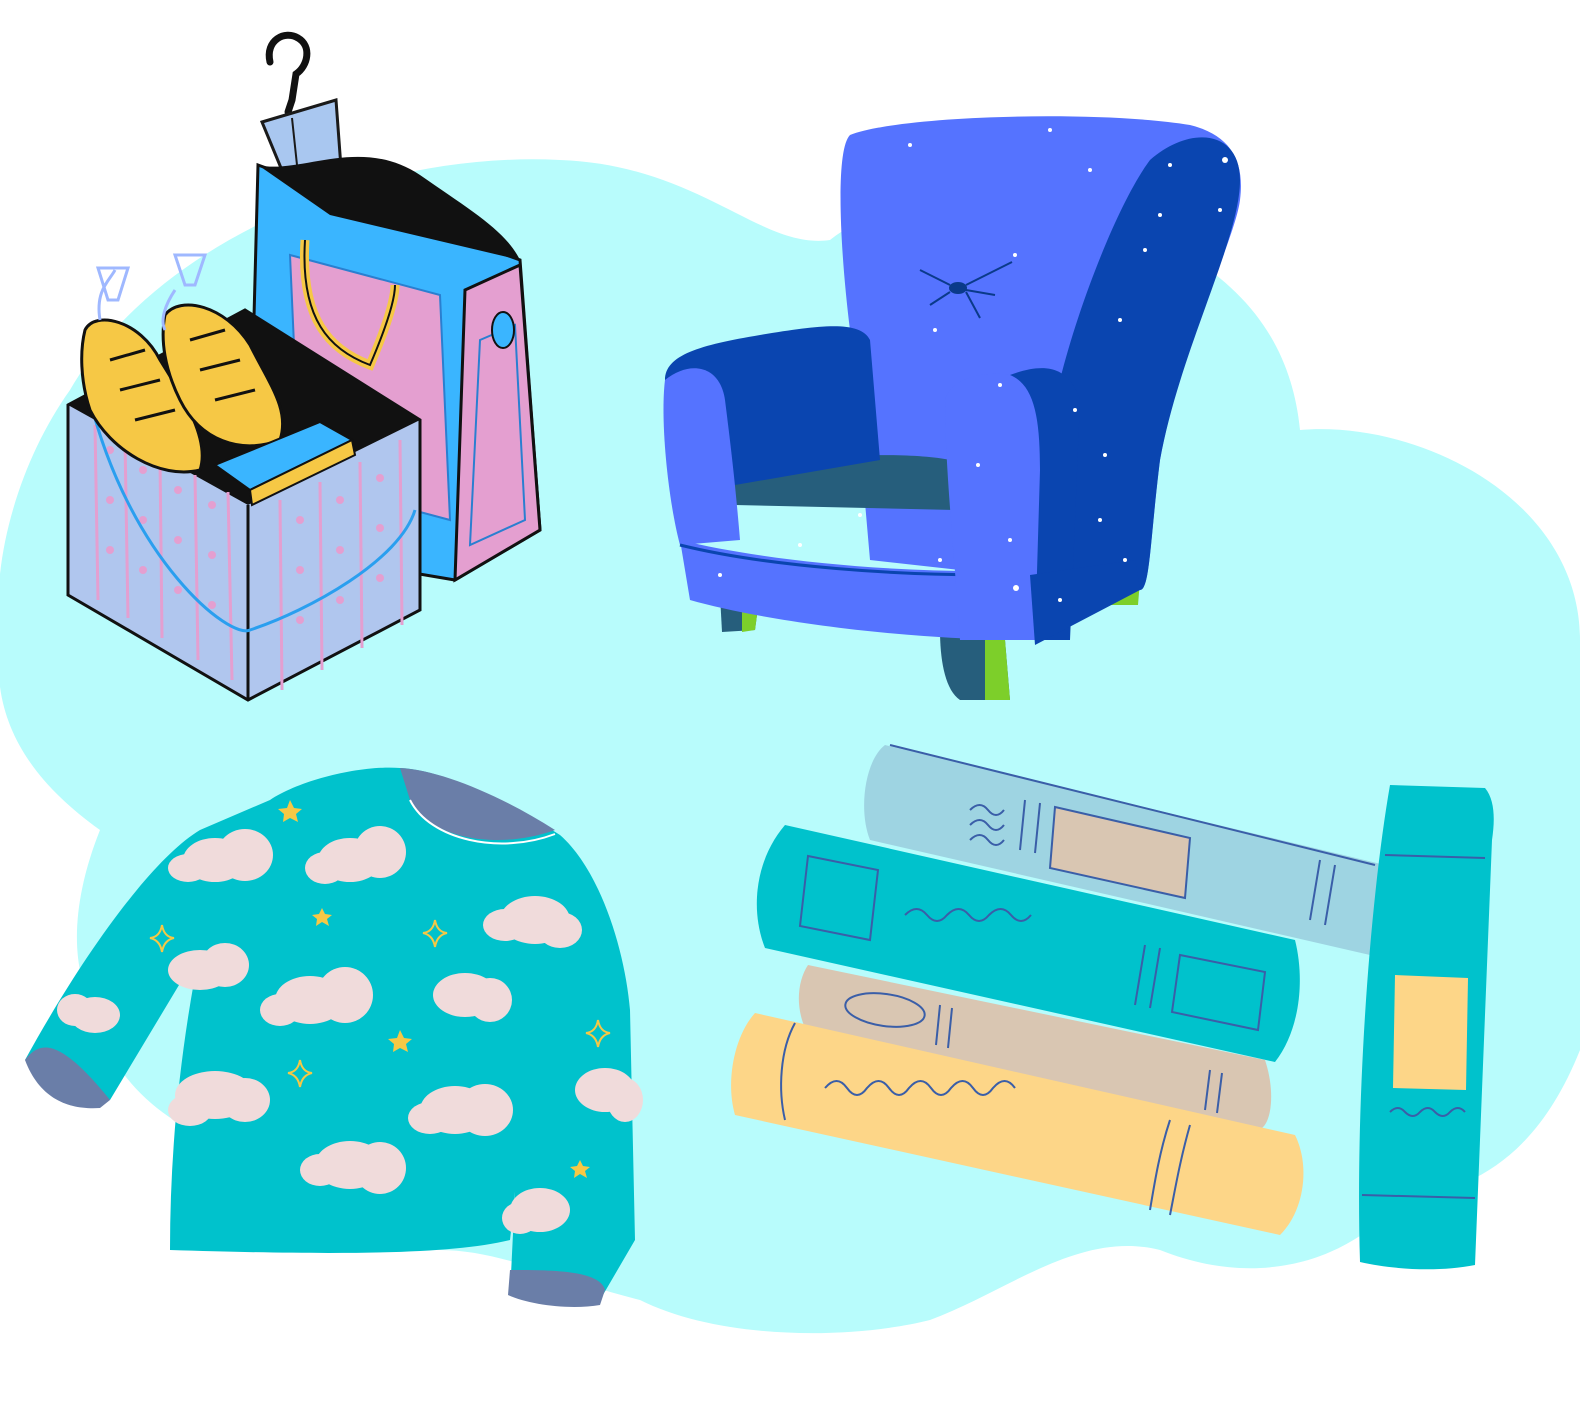 The height and width of the screenshot is (1428, 1580). I want to click on bag-button-icon, so click(503, 330).